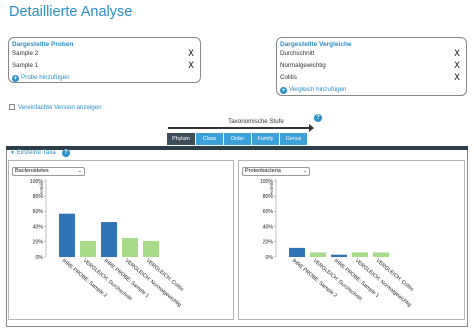 The image size is (474, 332). What do you see at coordinates (256, 121) in the screenshot?
I see `taxonomic-level-label: Taxonomische Stufe` at bounding box center [256, 121].